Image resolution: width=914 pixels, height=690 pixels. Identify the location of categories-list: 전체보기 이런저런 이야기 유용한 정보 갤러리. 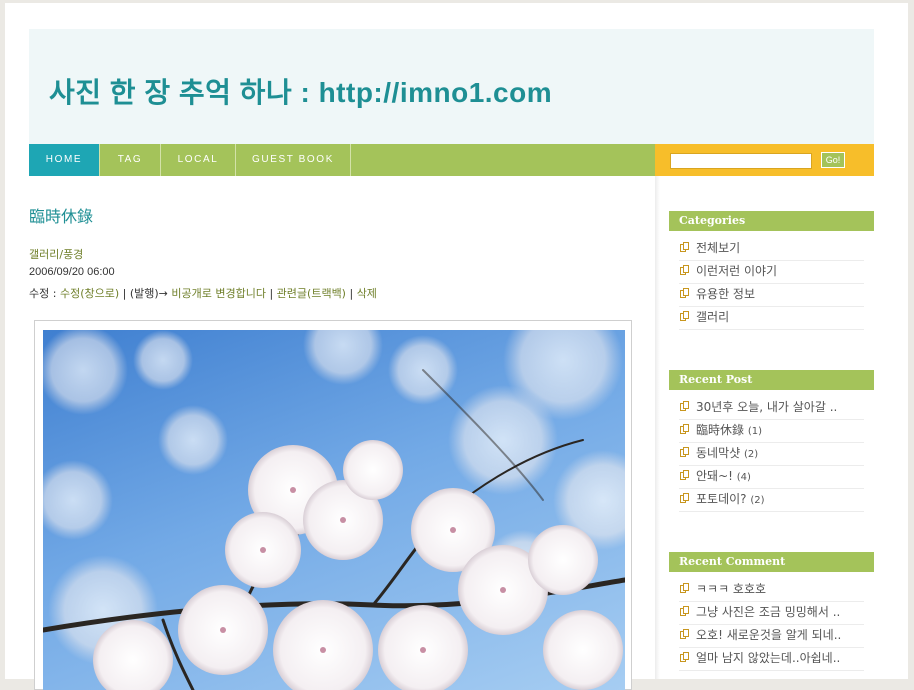
(771, 284).